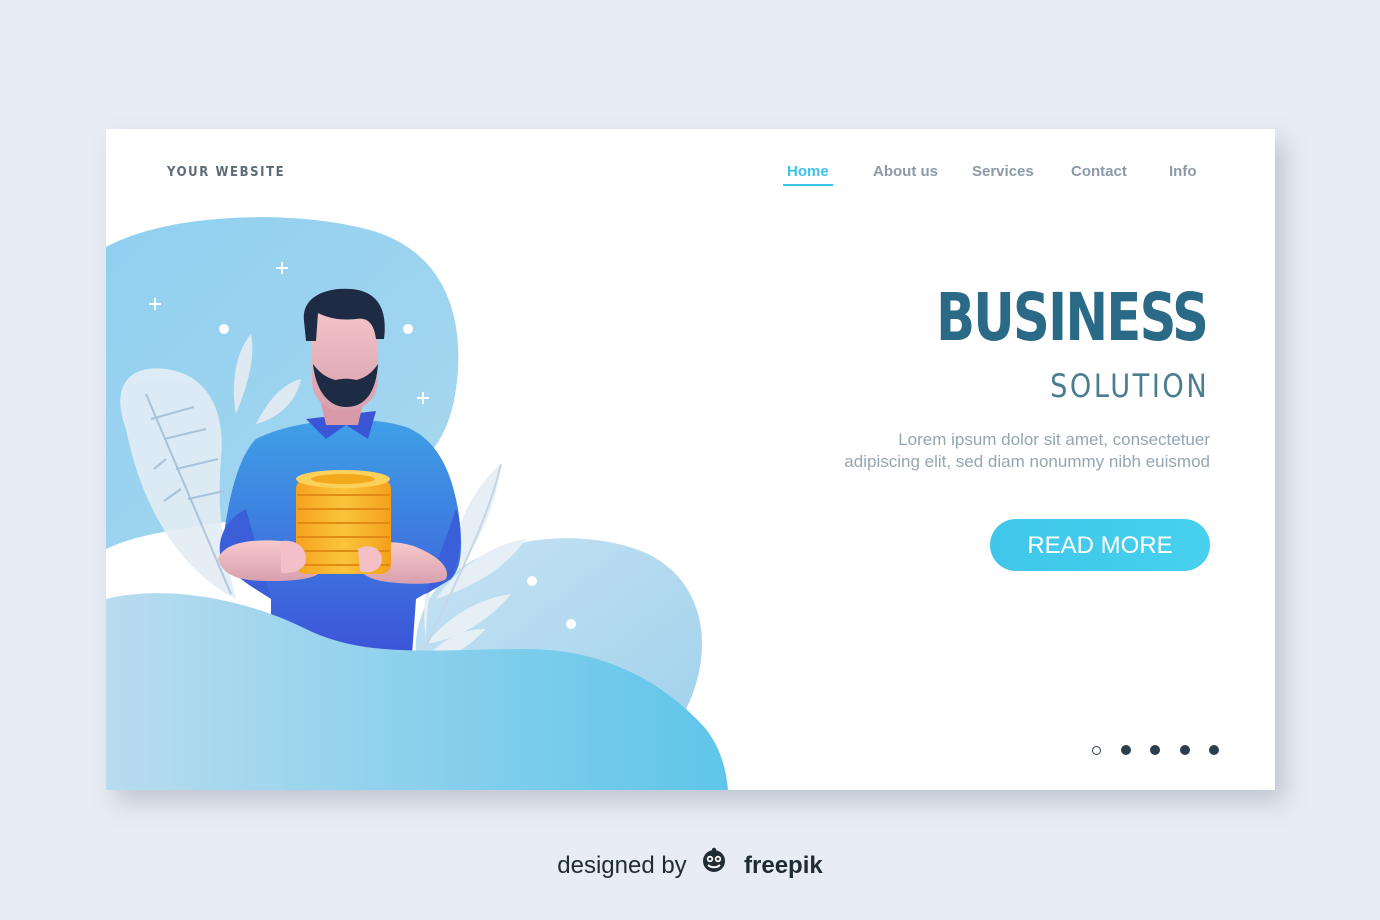 This screenshot has width=1380, height=920. What do you see at coordinates (783, 865) in the screenshot?
I see `credit-brand: freepik` at bounding box center [783, 865].